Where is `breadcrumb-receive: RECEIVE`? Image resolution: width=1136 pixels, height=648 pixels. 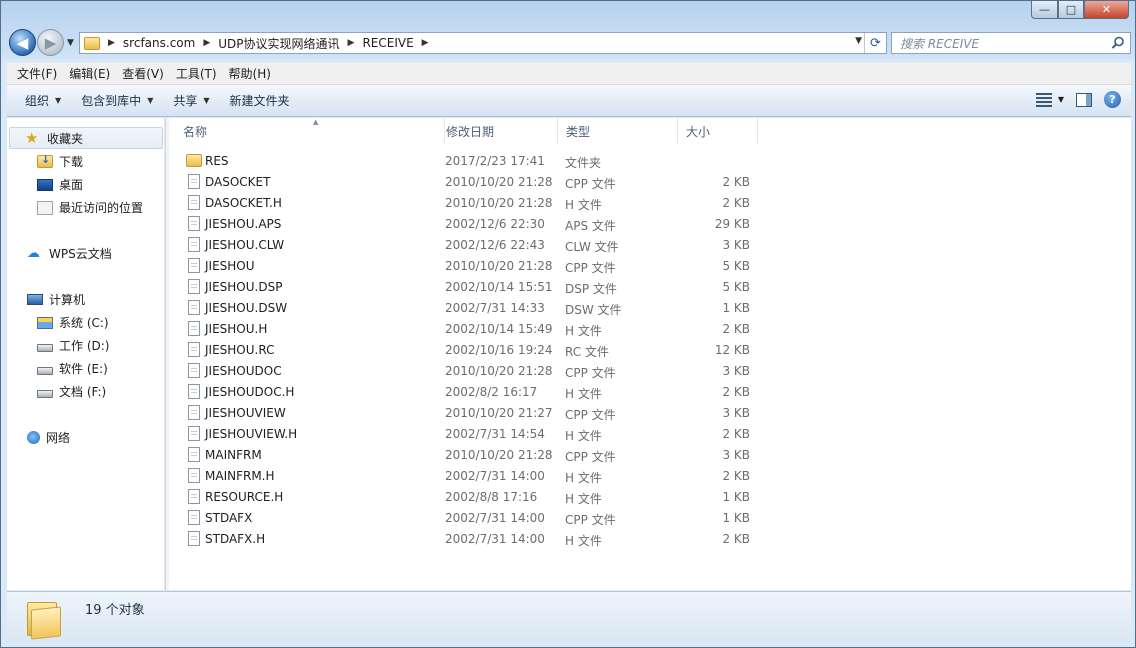 breadcrumb-receive: RECEIVE is located at coordinates (387, 43).